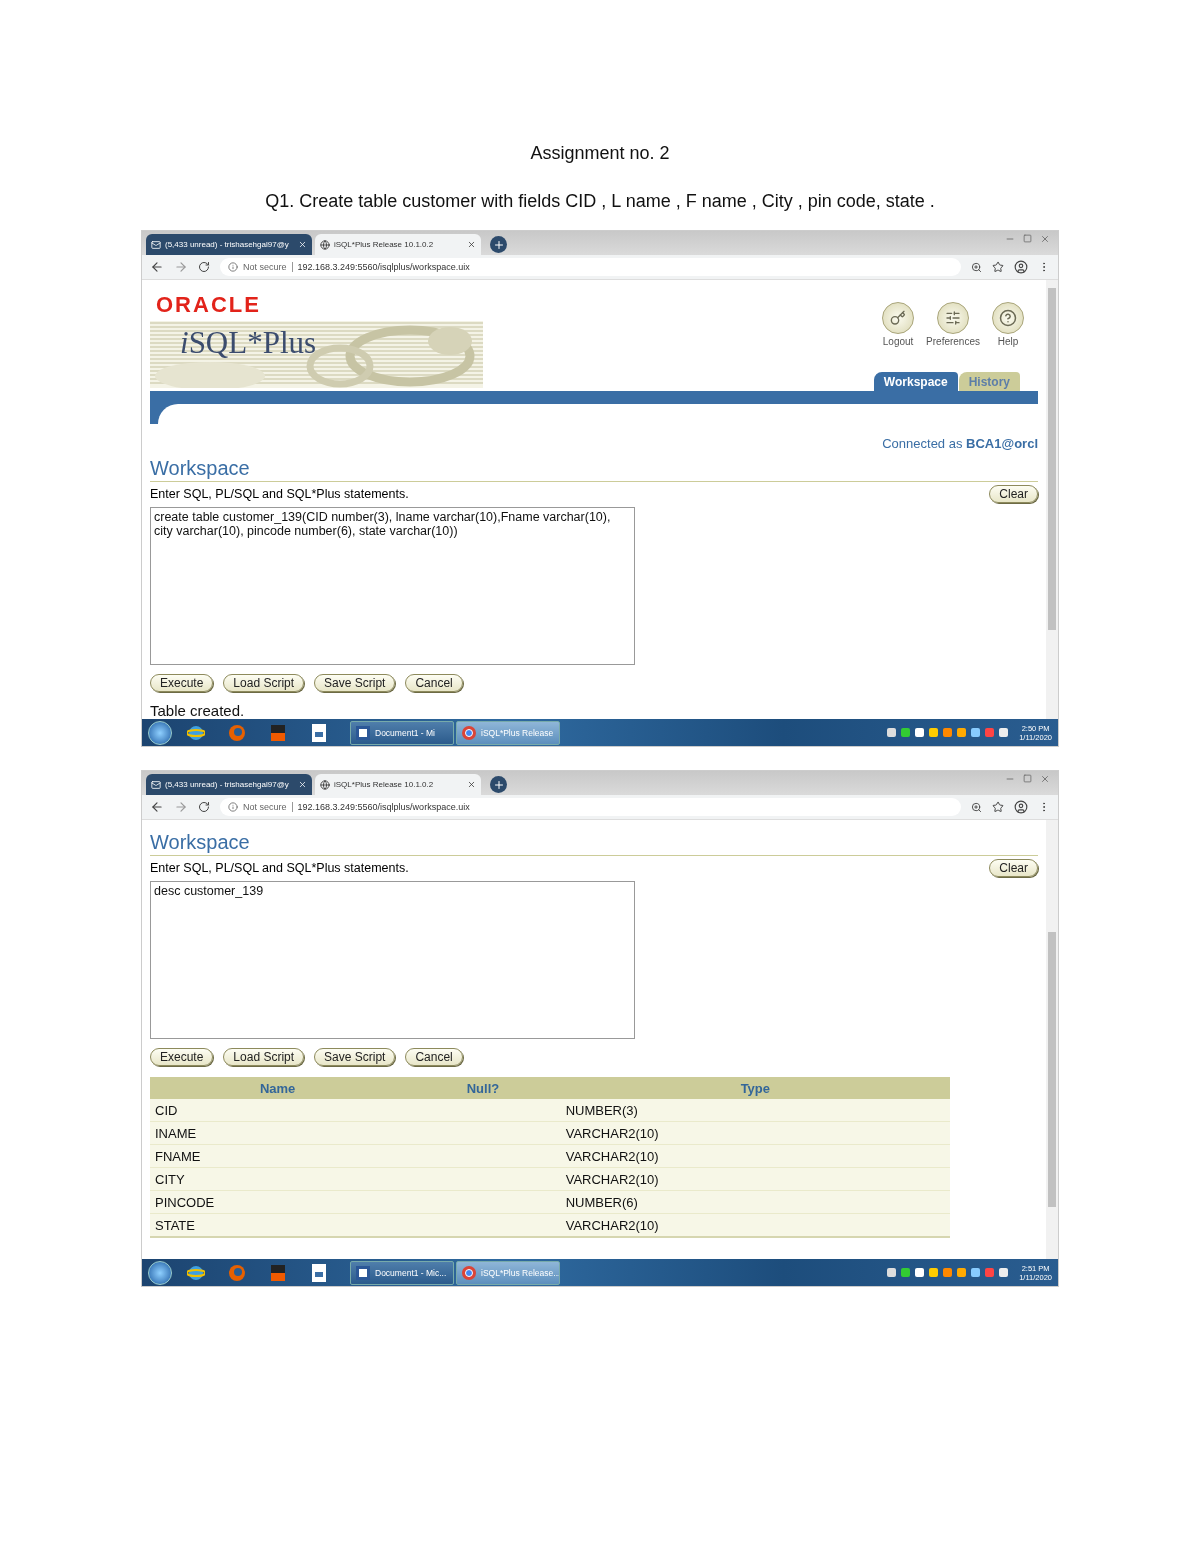 Image resolution: width=1200 pixels, height=1553 pixels. What do you see at coordinates (915, 381) in the screenshot?
I see `app-tab: Workspace` at bounding box center [915, 381].